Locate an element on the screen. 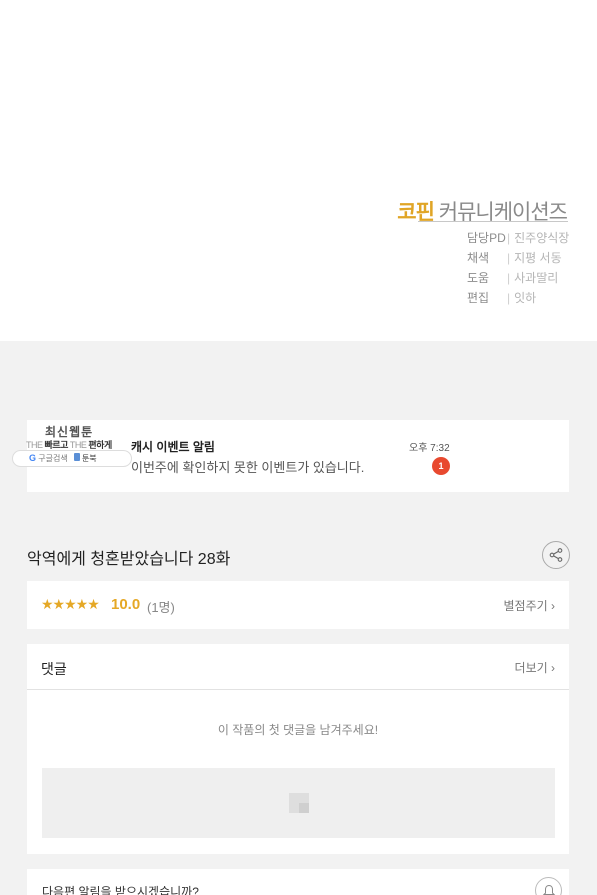 This screenshot has height=895, width=597. share-button is located at coordinates (556, 555).